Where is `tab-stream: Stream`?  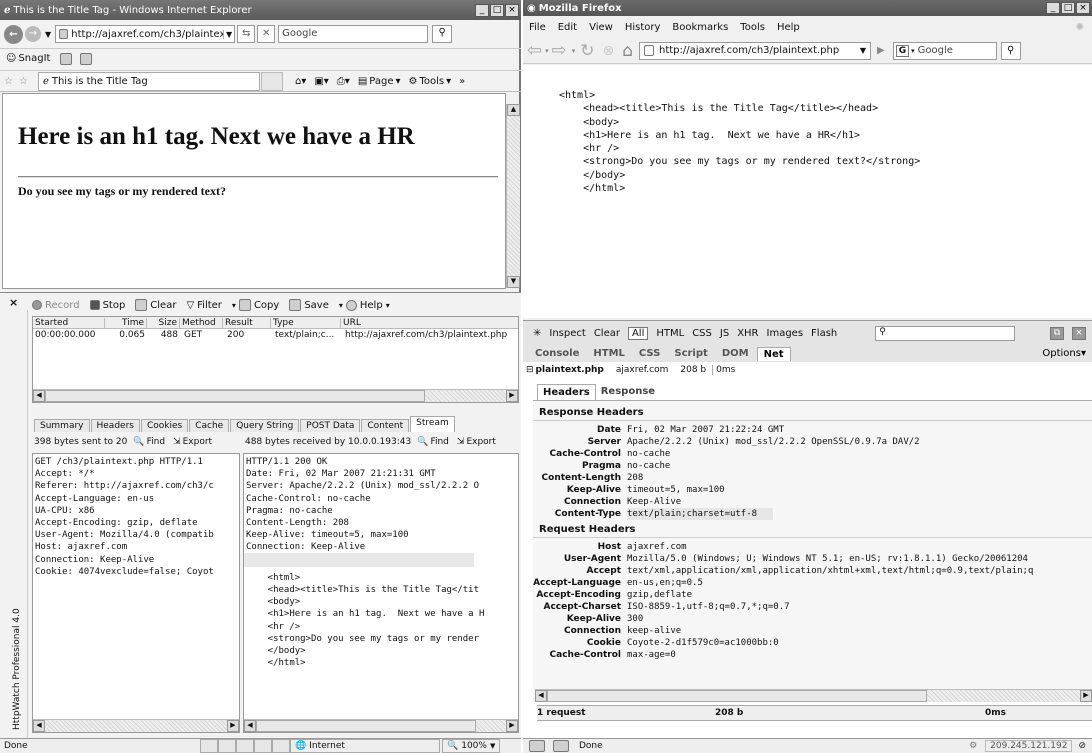
tab-stream: Stream is located at coordinates (432, 424).